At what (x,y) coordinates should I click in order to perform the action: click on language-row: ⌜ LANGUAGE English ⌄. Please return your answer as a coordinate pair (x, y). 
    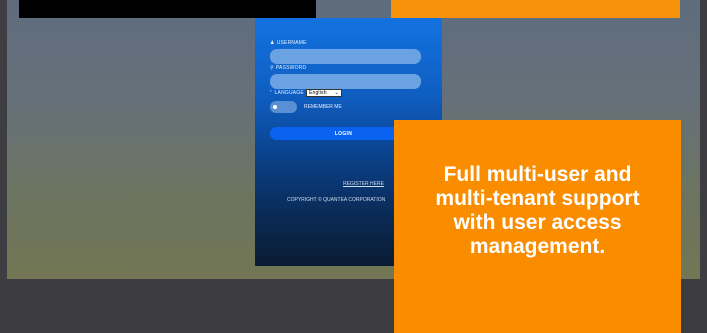
    Looking at the image, I should click on (306, 93).